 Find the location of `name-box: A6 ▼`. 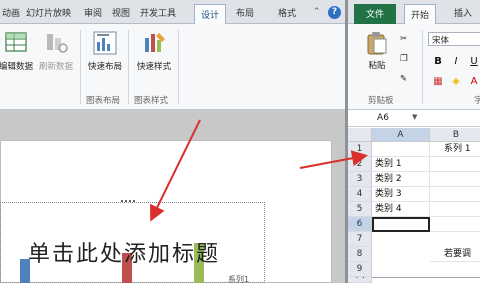

name-box: A6 ▼ is located at coordinates (414, 119).